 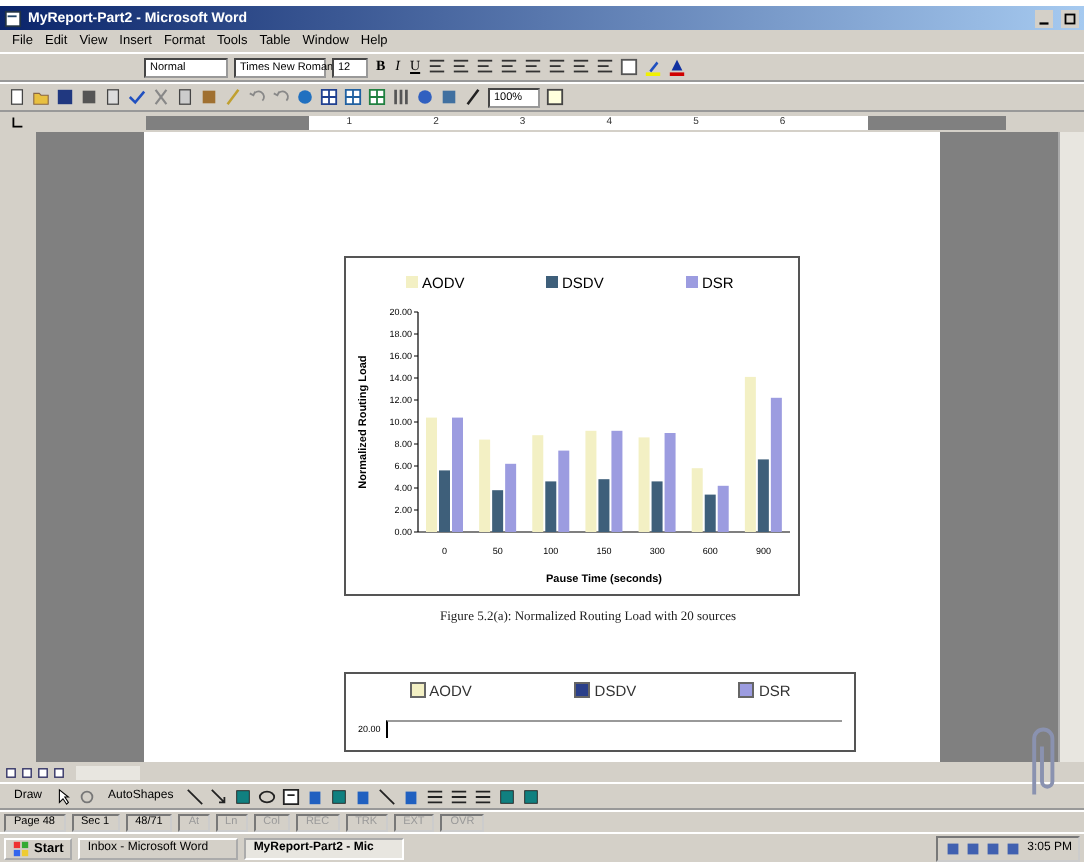 What do you see at coordinates (377, 97) in the screenshot?
I see `spreadsheet-icon` at bounding box center [377, 97].